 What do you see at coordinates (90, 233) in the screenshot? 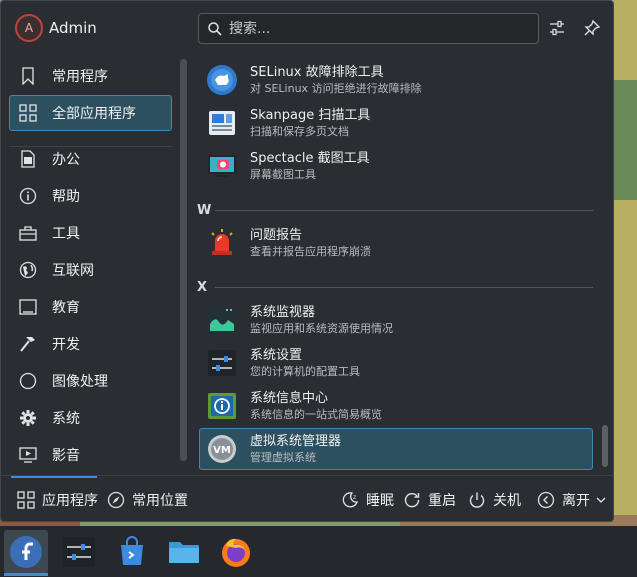
I see `category-utilities: 工具` at bounding box center [90, 233].